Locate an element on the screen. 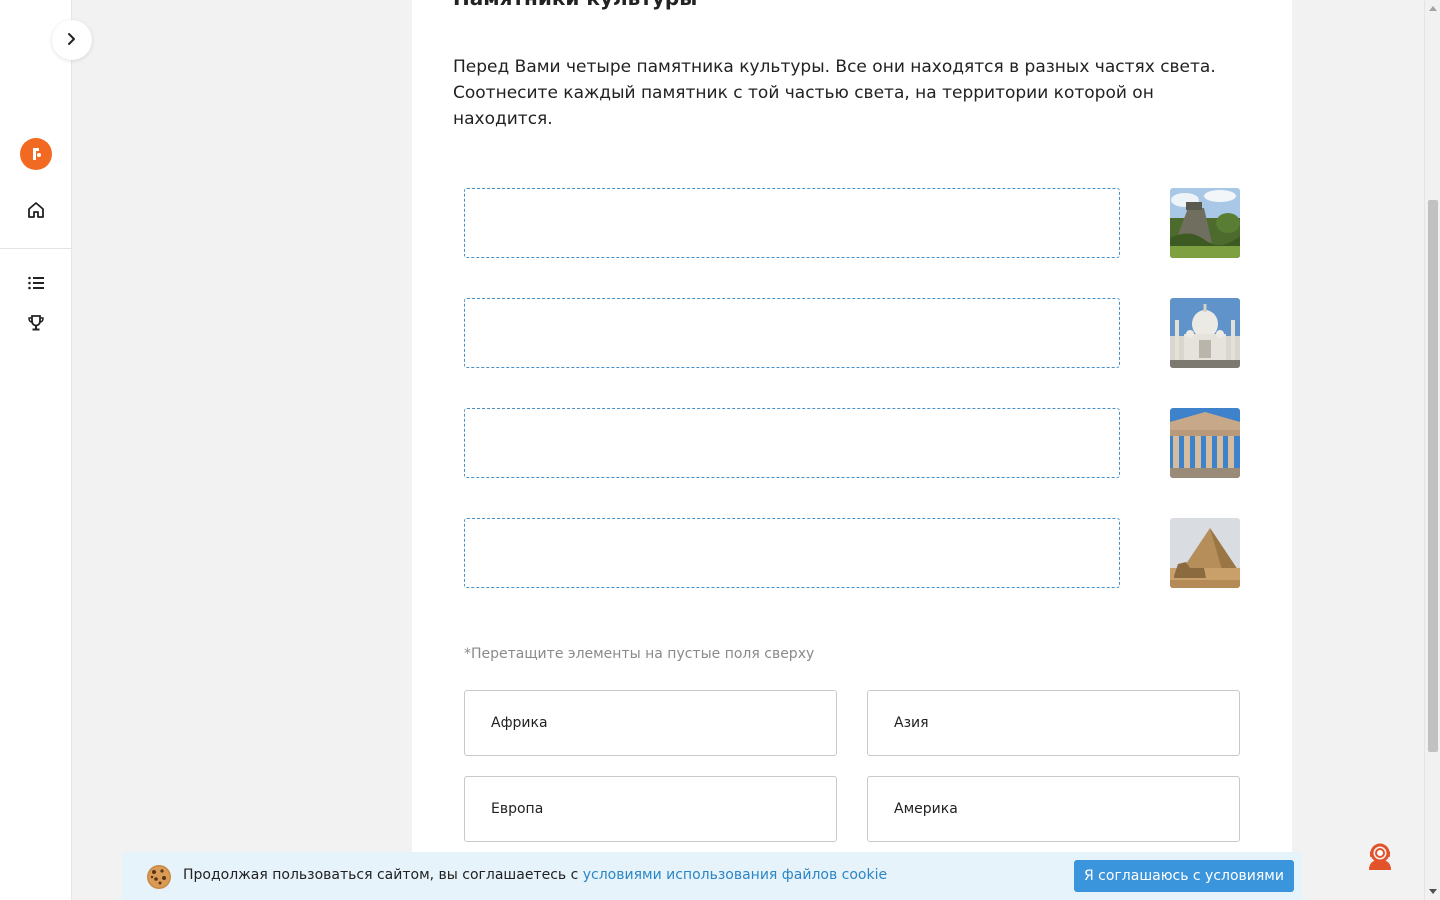 This screenshot has height=900, width=1440. trophy-icon is located at coordinates (36, 323).